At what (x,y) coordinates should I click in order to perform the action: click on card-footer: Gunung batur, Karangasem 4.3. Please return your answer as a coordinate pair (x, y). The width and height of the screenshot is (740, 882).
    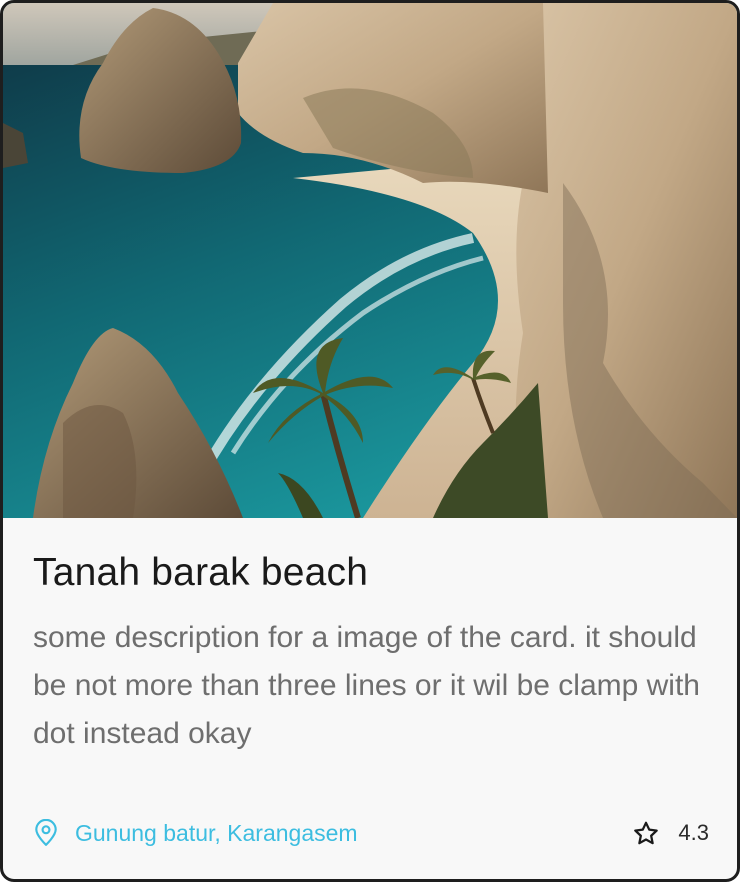
    Looking at the image, I should click on (371, 833).